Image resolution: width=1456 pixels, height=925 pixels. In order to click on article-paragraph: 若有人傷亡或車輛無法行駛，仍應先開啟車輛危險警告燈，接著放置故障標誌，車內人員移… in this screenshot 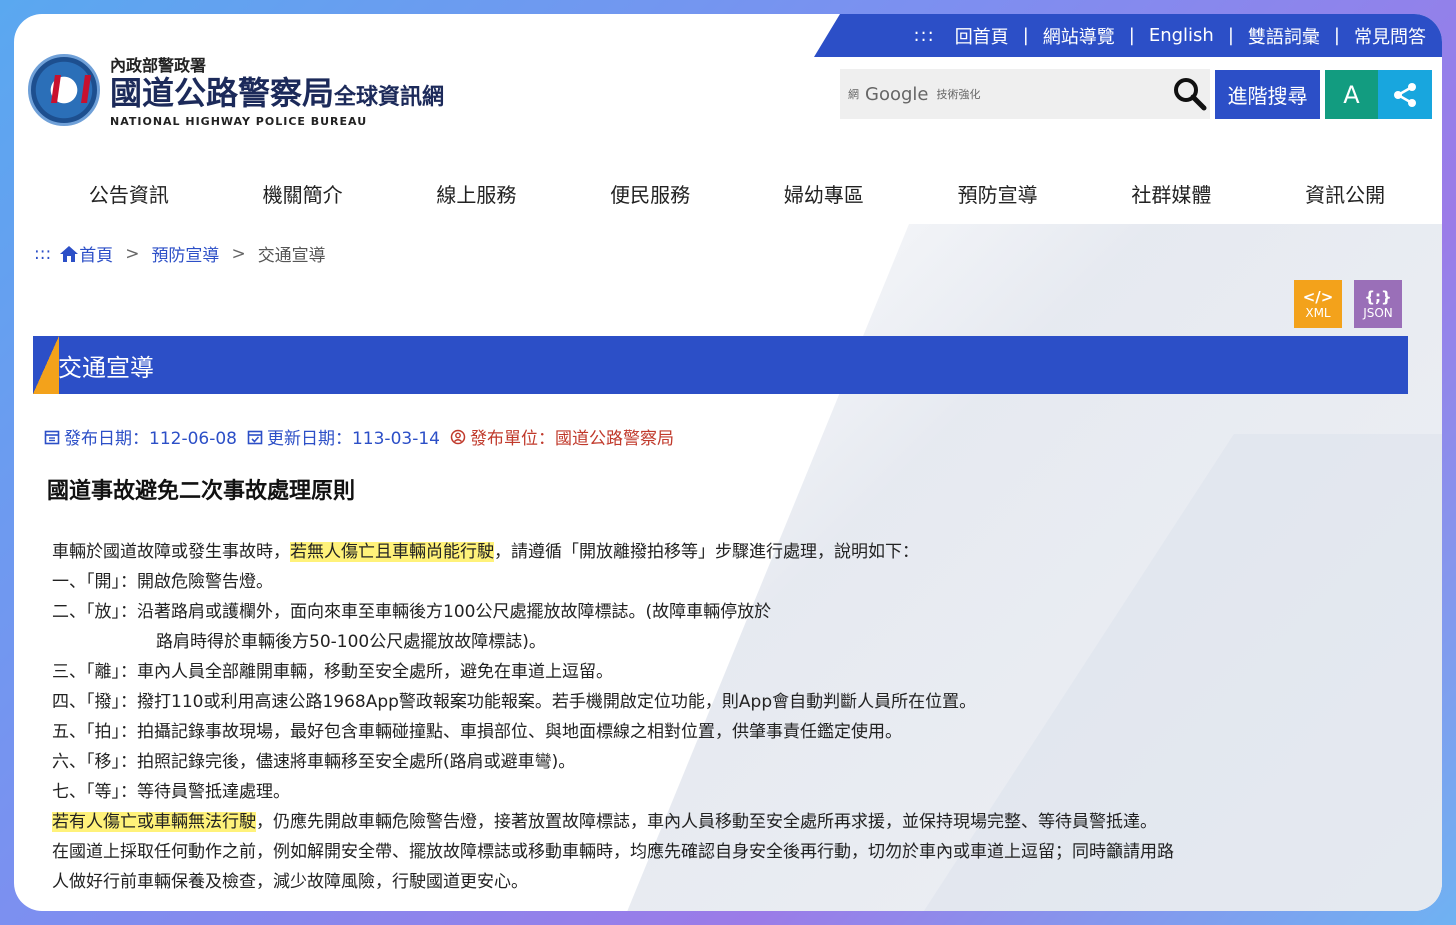, I will do `click(604, 822)`.